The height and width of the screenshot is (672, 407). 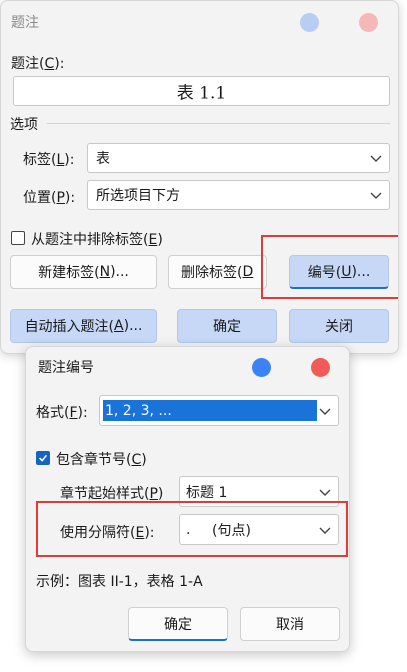 I want to click on format-label: 格式(F):, so click(x=62, y=413).